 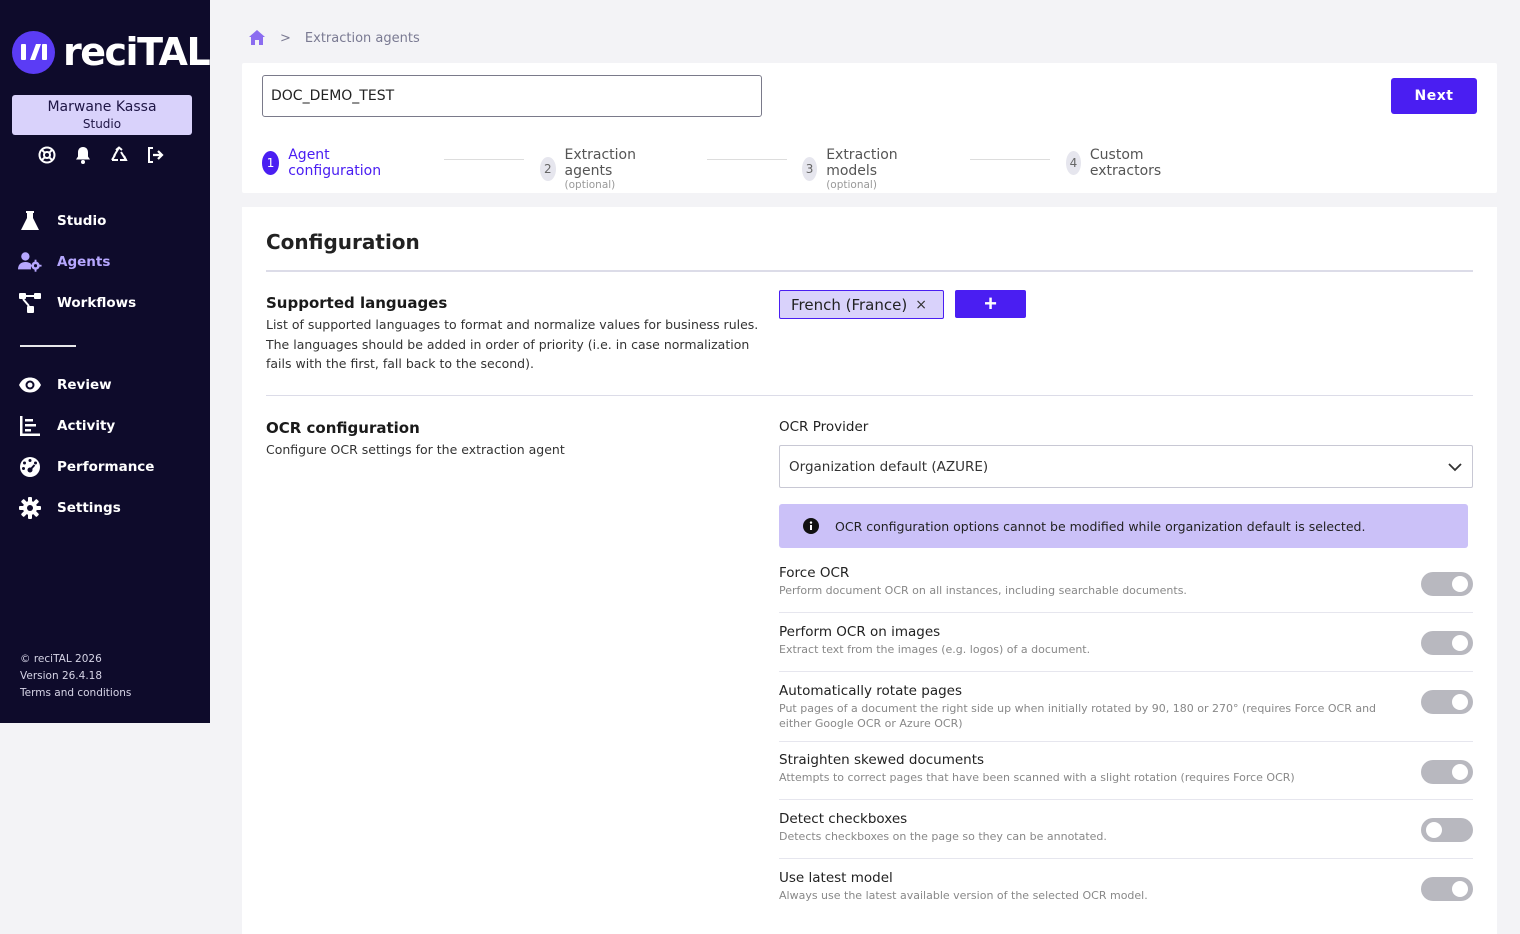 I want to click on step-number: 4, so click(x=1073, y=163).